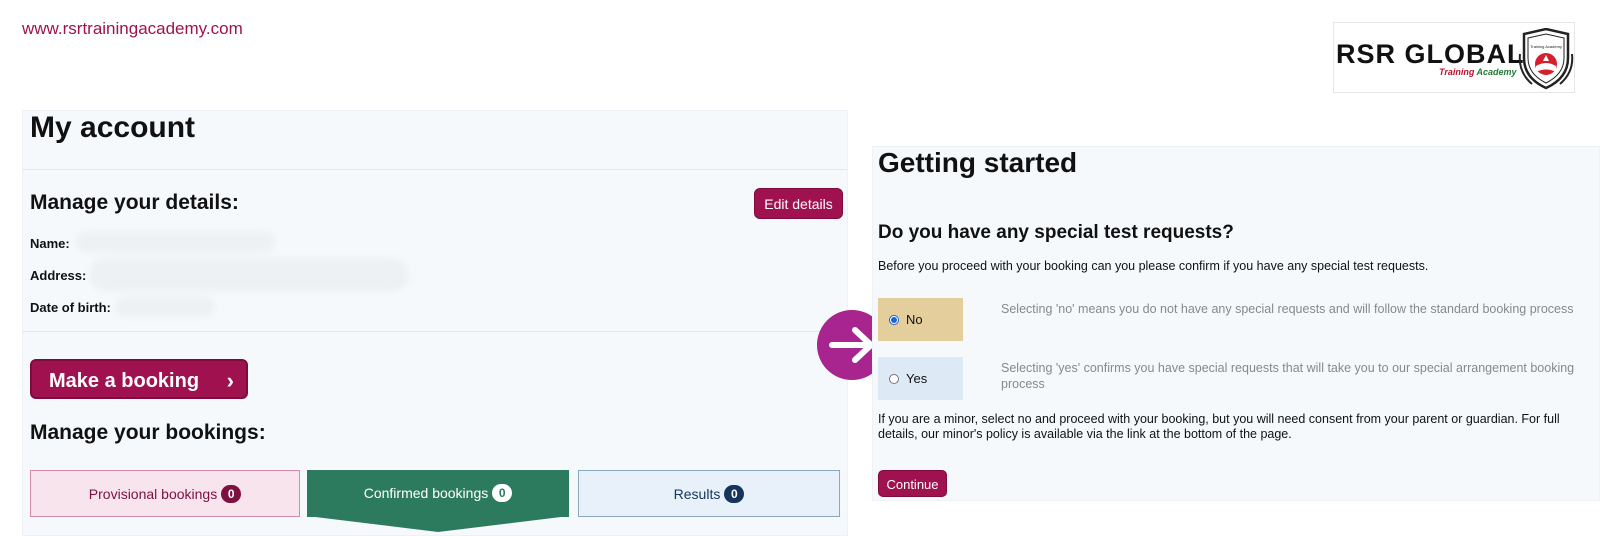 This screenshot has height=536, width=1600. Describe the element at coordinates (917, 378) in the screenshot. I see `option-yes-label: Yes` at that location.